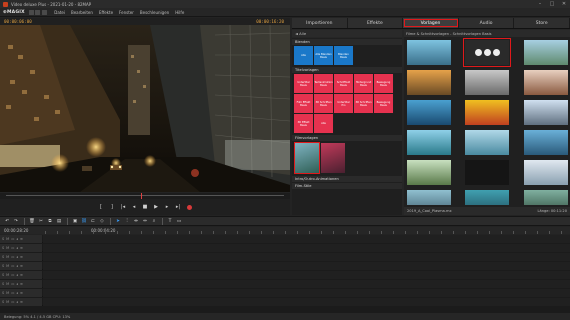 This screenshot has width=570, height=320. What do you see at coordinates (145, 207) in the screenshot?
I see `stop-icon: ■` at bounding box center [145, 207].